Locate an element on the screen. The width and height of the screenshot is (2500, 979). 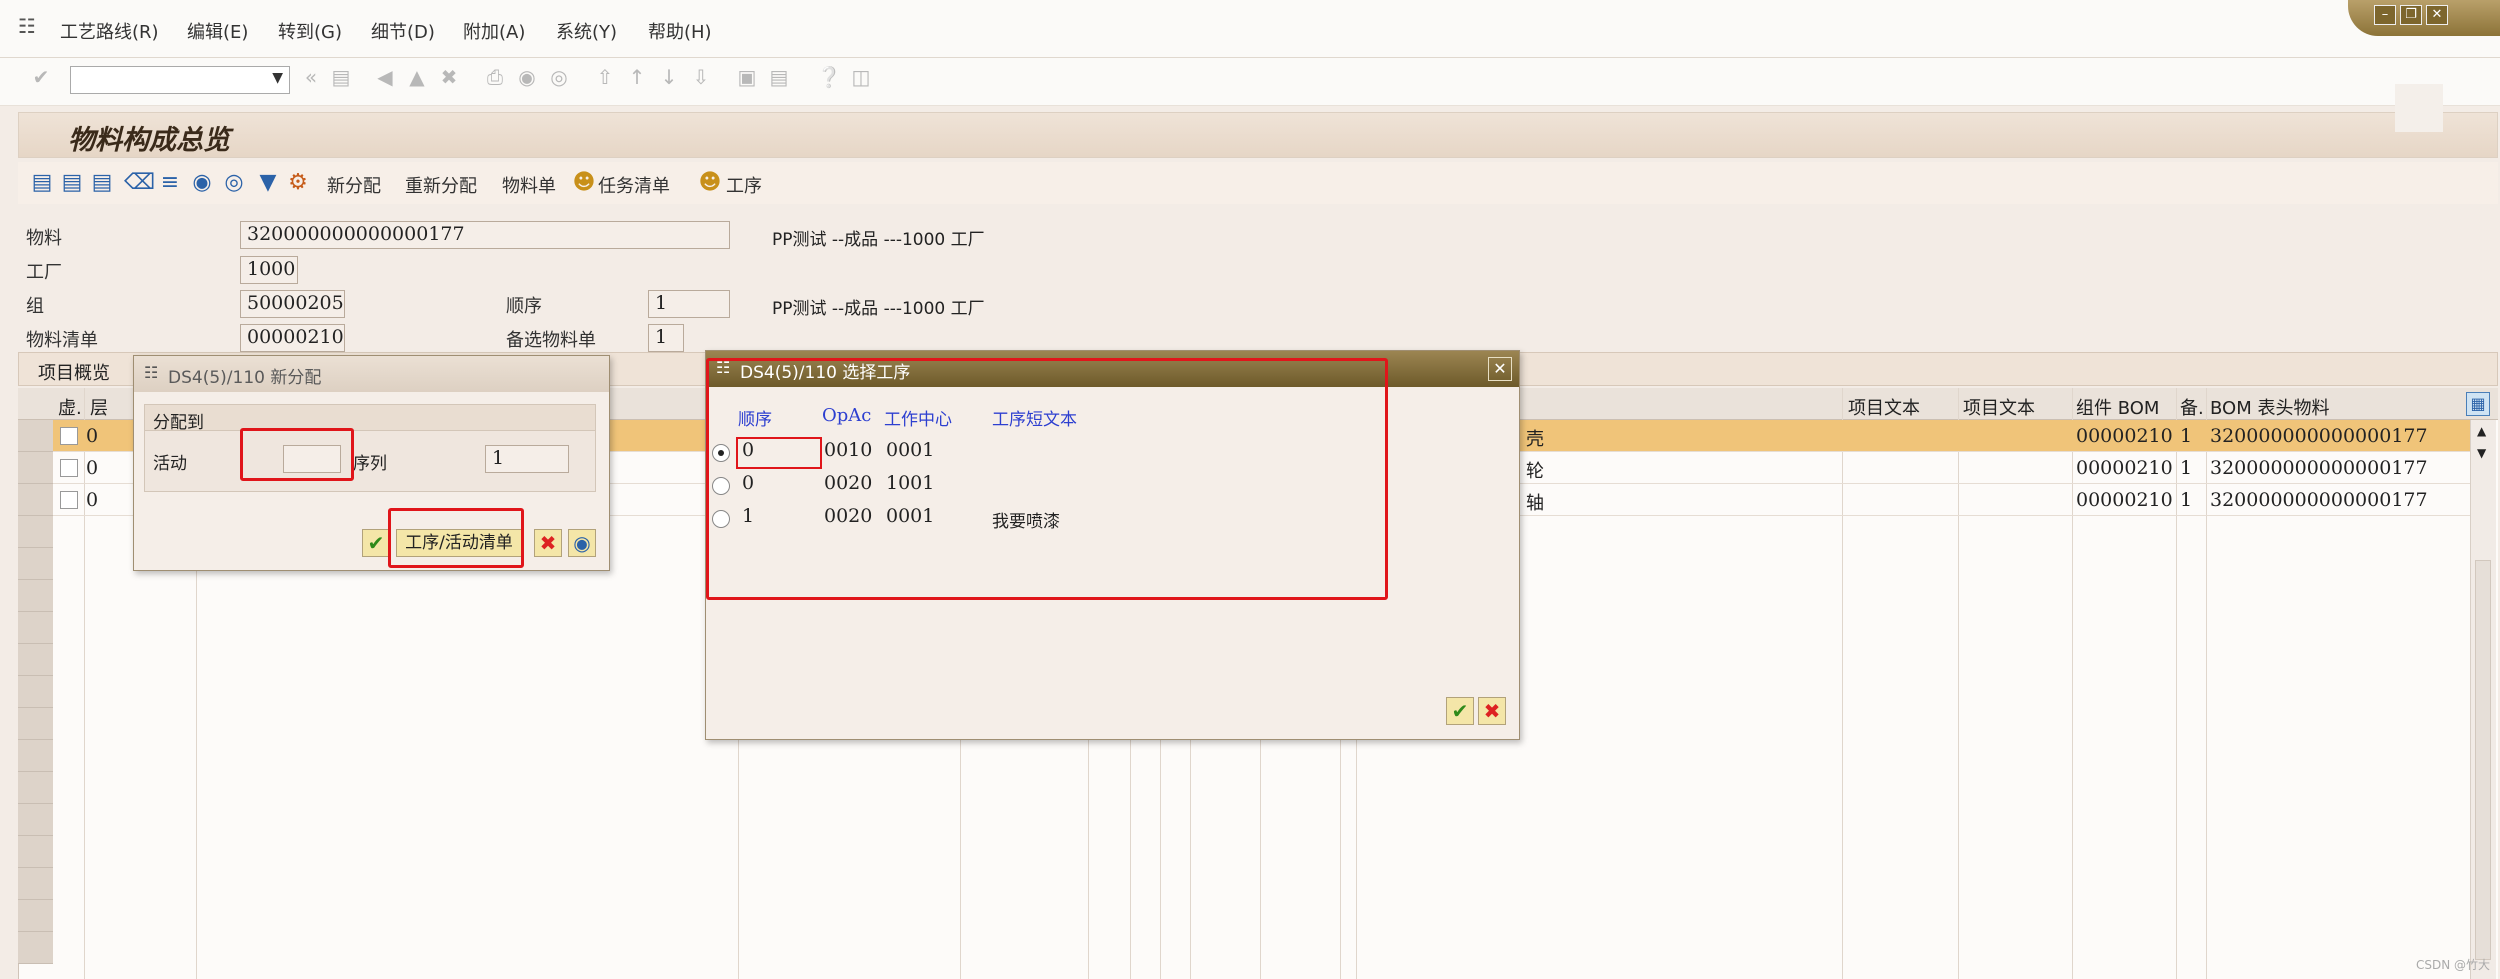
scroll-thumb is located at coordinates (2483, 760).